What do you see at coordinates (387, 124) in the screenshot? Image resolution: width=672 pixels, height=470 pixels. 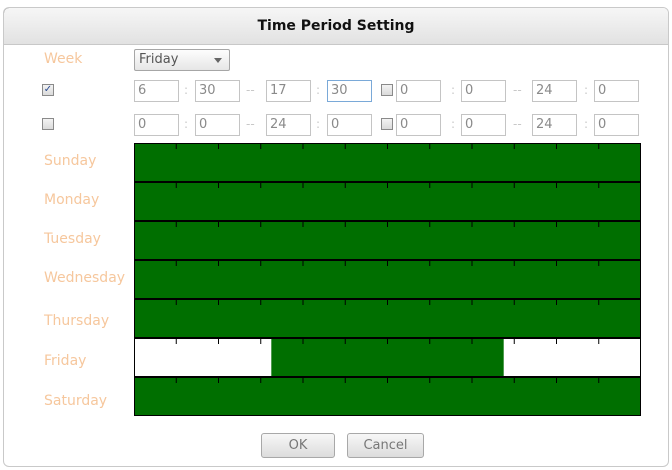 I see `period-4-enable-checkbox` at bounding box center [387, 124].